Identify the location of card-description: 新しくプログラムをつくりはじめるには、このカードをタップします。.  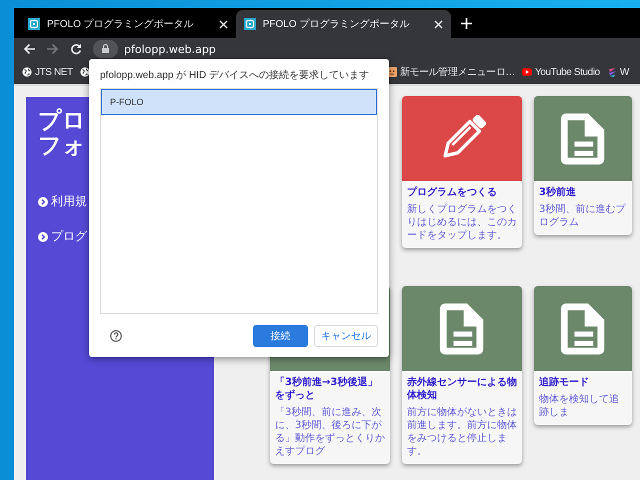
(462, 222).